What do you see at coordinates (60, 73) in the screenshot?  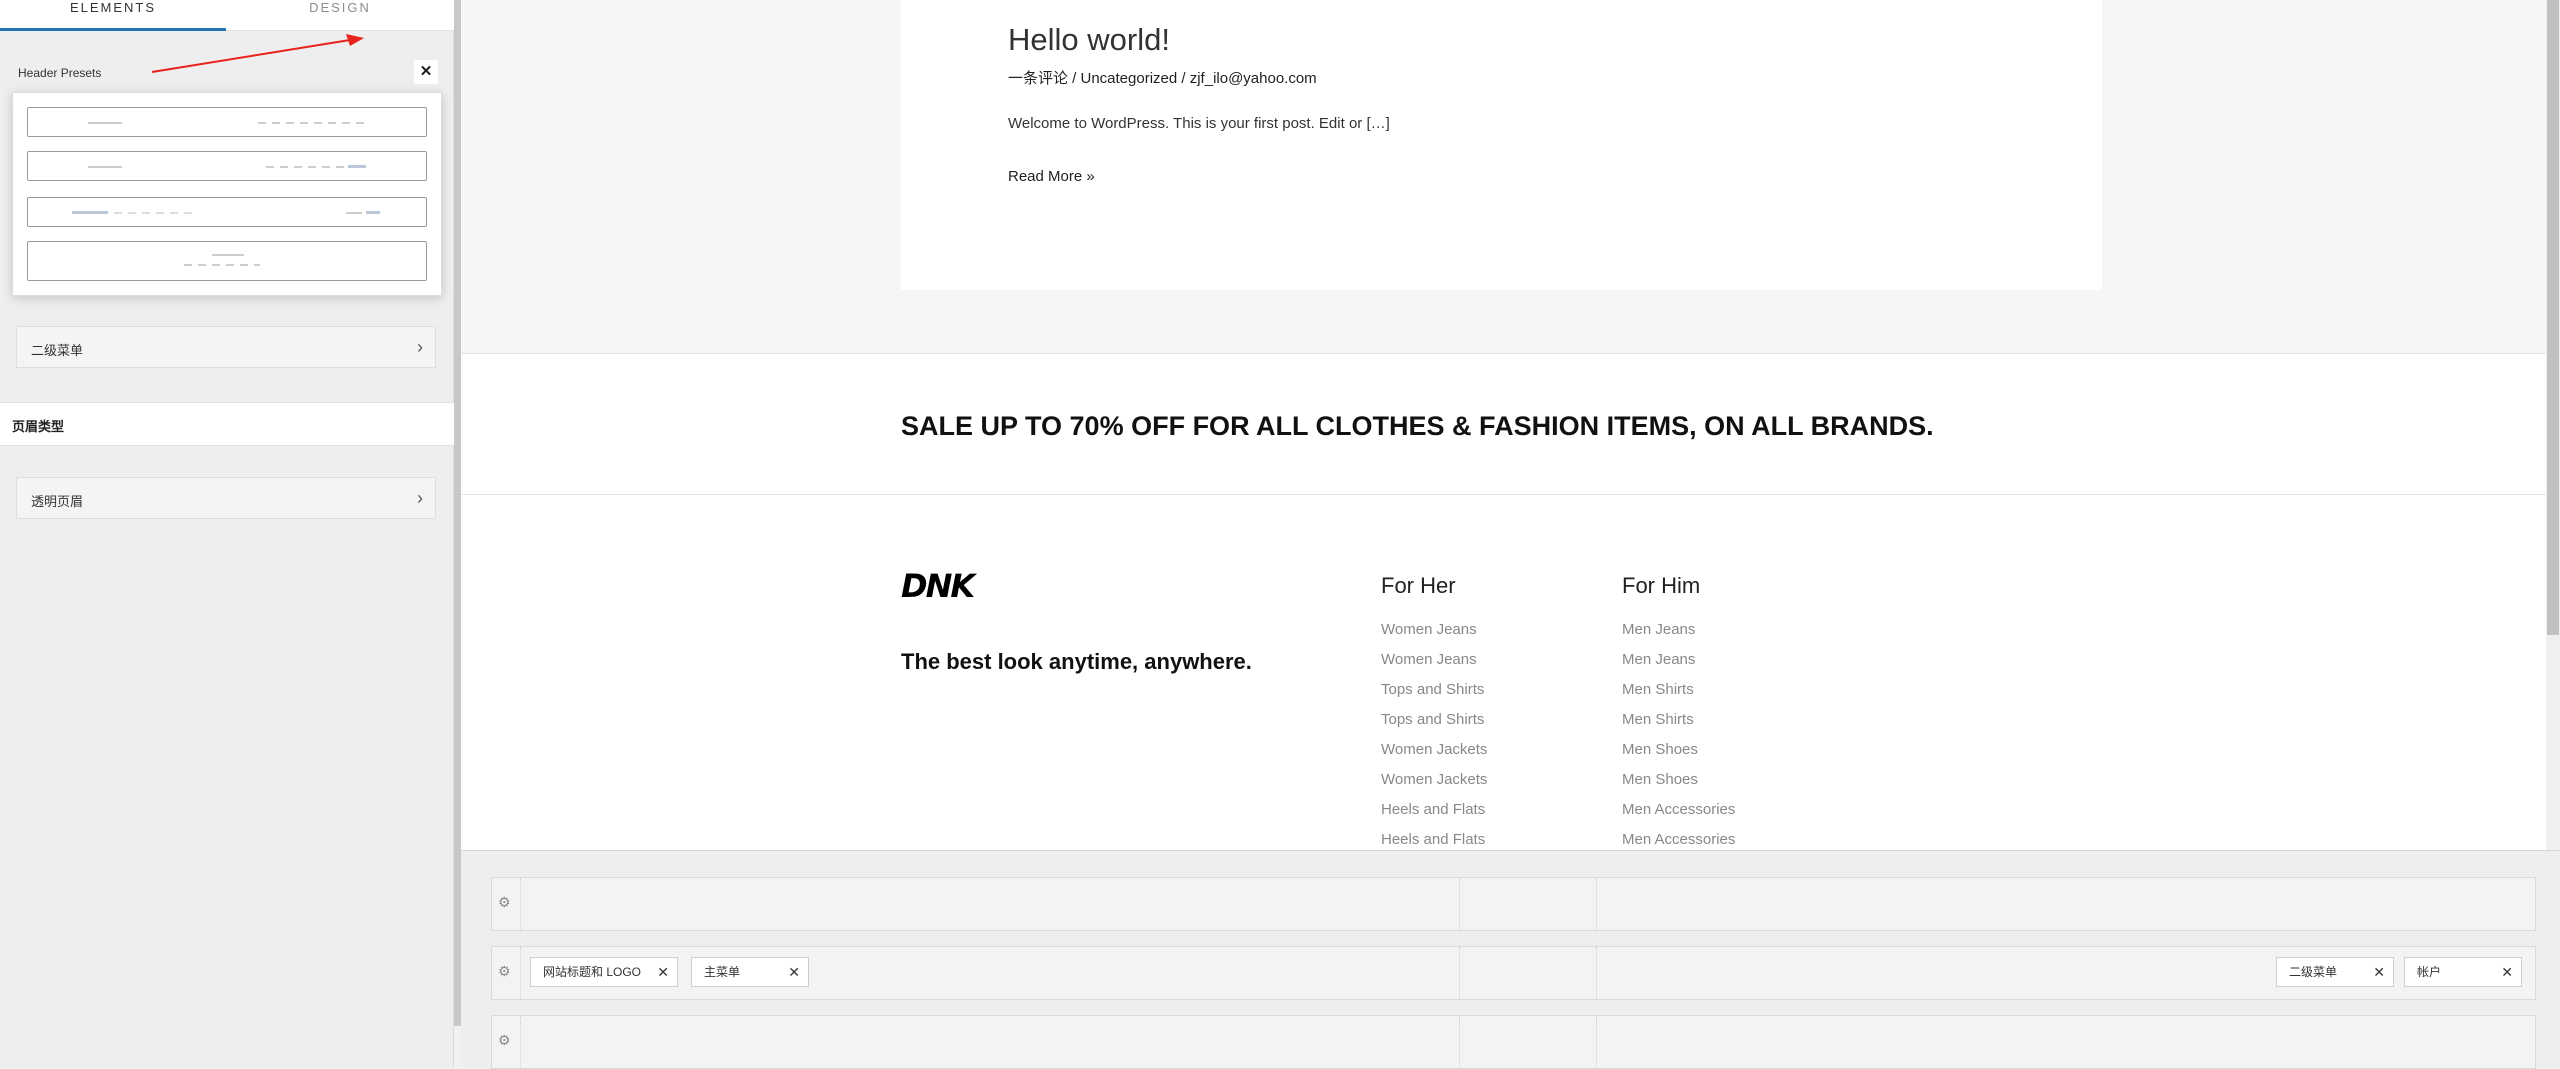 I see `header-presets-label: Header Presets` at bounding box center [60, 73].